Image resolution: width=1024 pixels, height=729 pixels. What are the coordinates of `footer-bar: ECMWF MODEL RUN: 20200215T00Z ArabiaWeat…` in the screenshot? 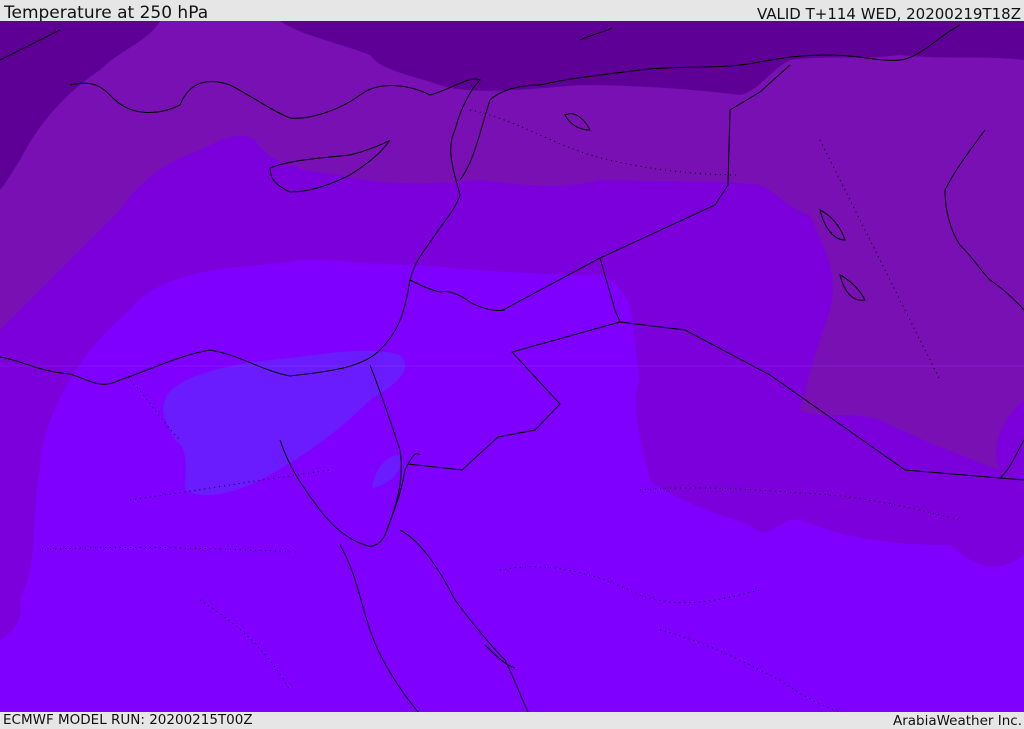 It's located at (512, 720).